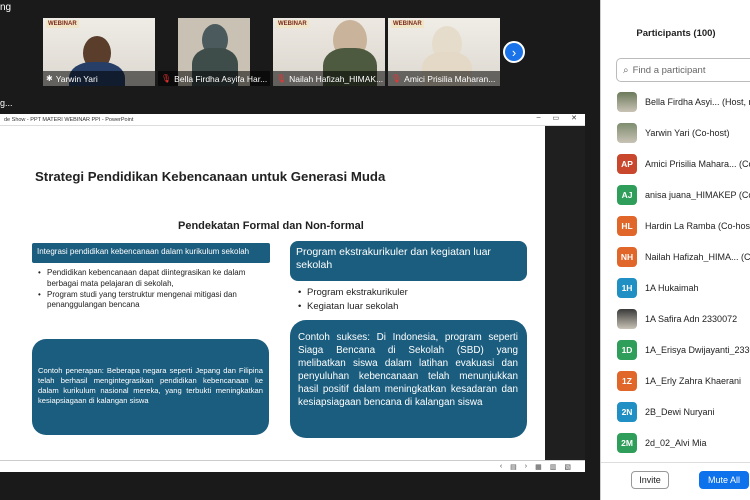 This screenshot has height=500, width=750. Describe the element at coordinates (680, 411) in the screenshot. I see `participant-name: 2B_Dewi Nuryani` at that location.